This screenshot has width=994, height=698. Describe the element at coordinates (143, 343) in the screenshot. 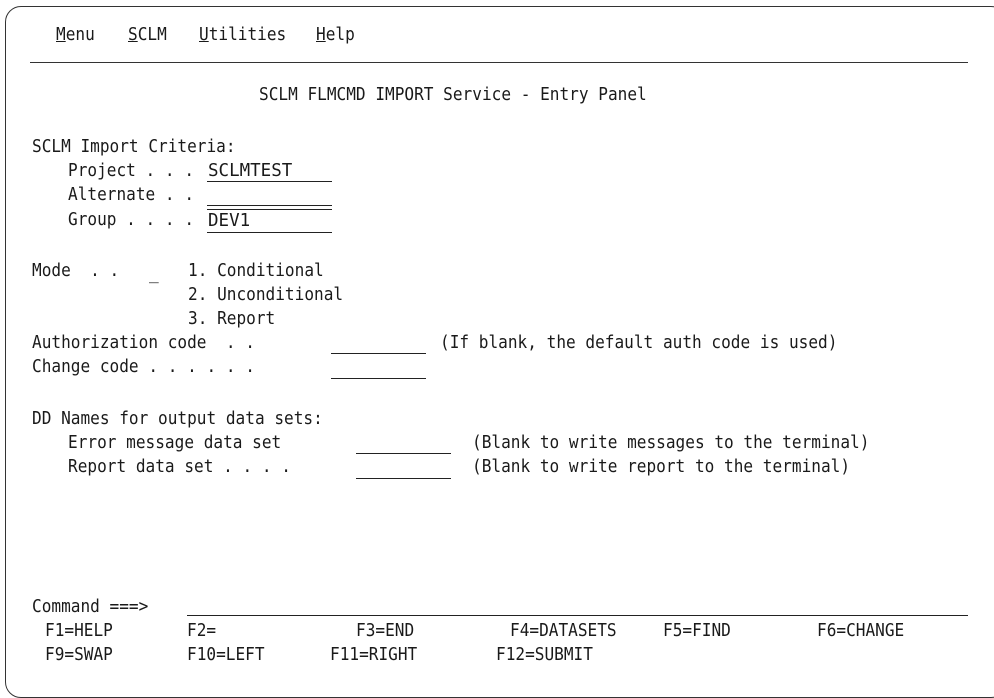

I see `auth-code-label: Authorization code . .` at that location.